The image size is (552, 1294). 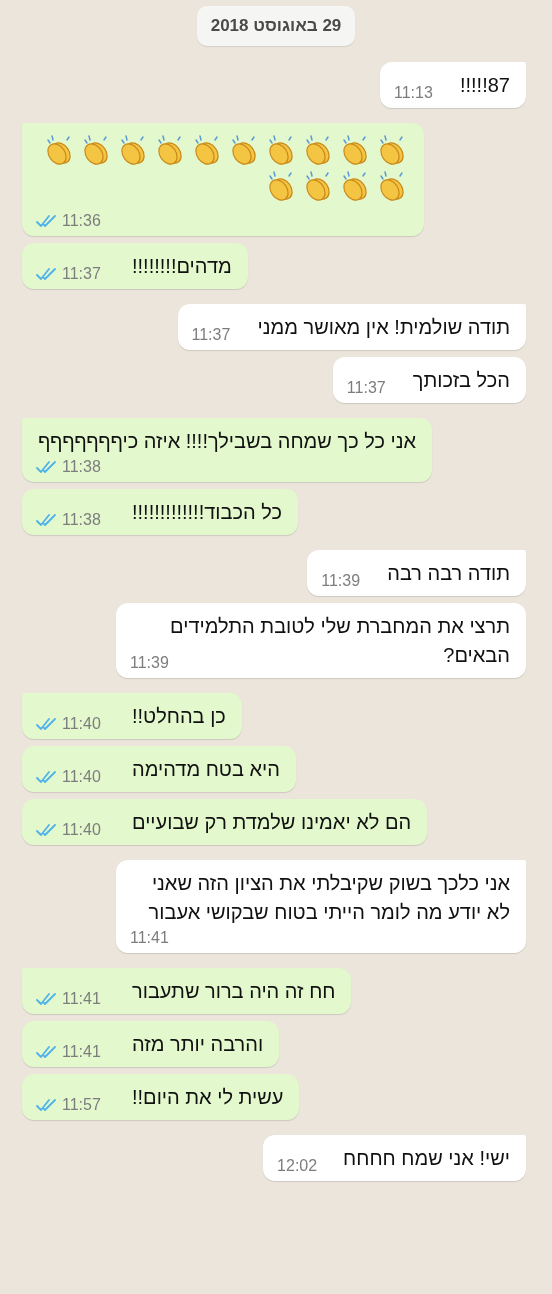 I want to click on message-text: כן בהחלט!!, so click(x=179, y=716).